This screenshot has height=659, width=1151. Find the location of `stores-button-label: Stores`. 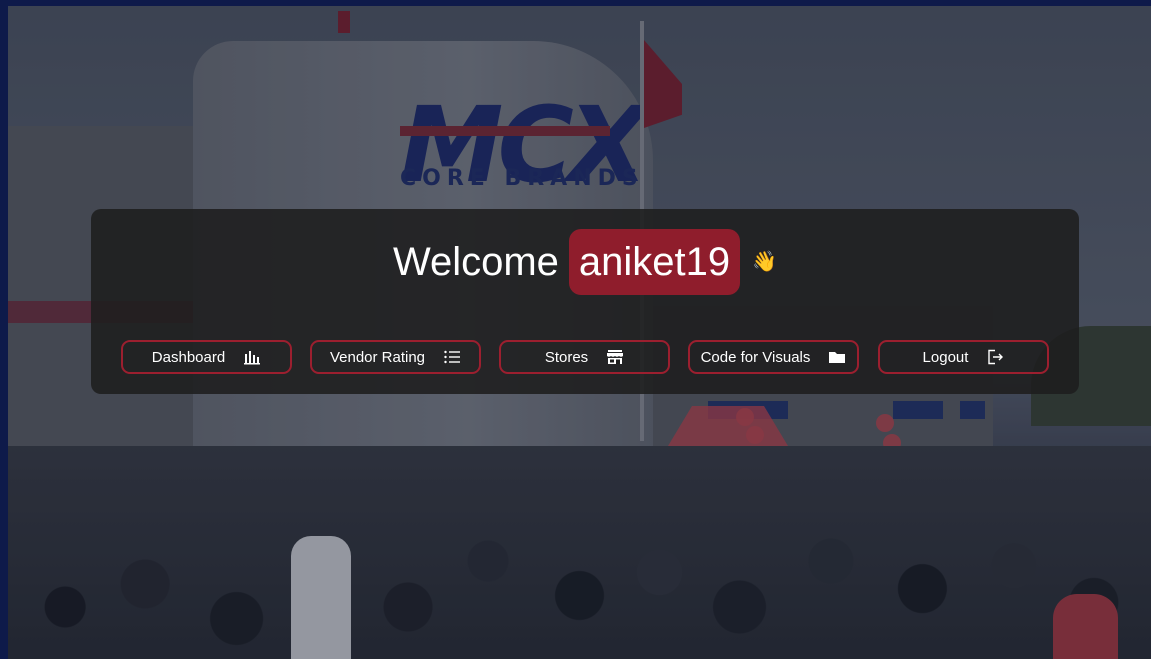

stores-button-label: Stores is located at coordinates (566, 357).